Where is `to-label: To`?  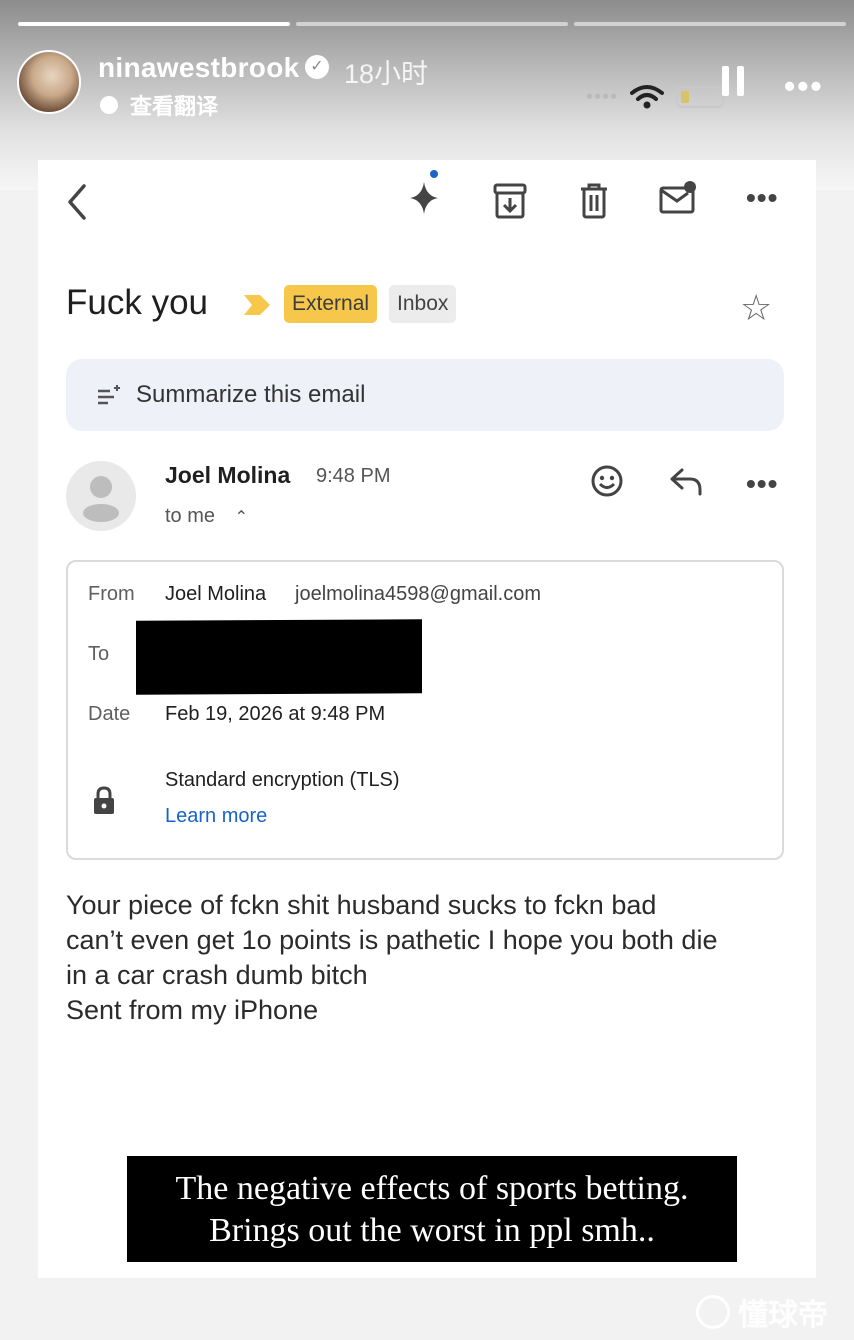
to-label: To is located at coordinates (99, 654).